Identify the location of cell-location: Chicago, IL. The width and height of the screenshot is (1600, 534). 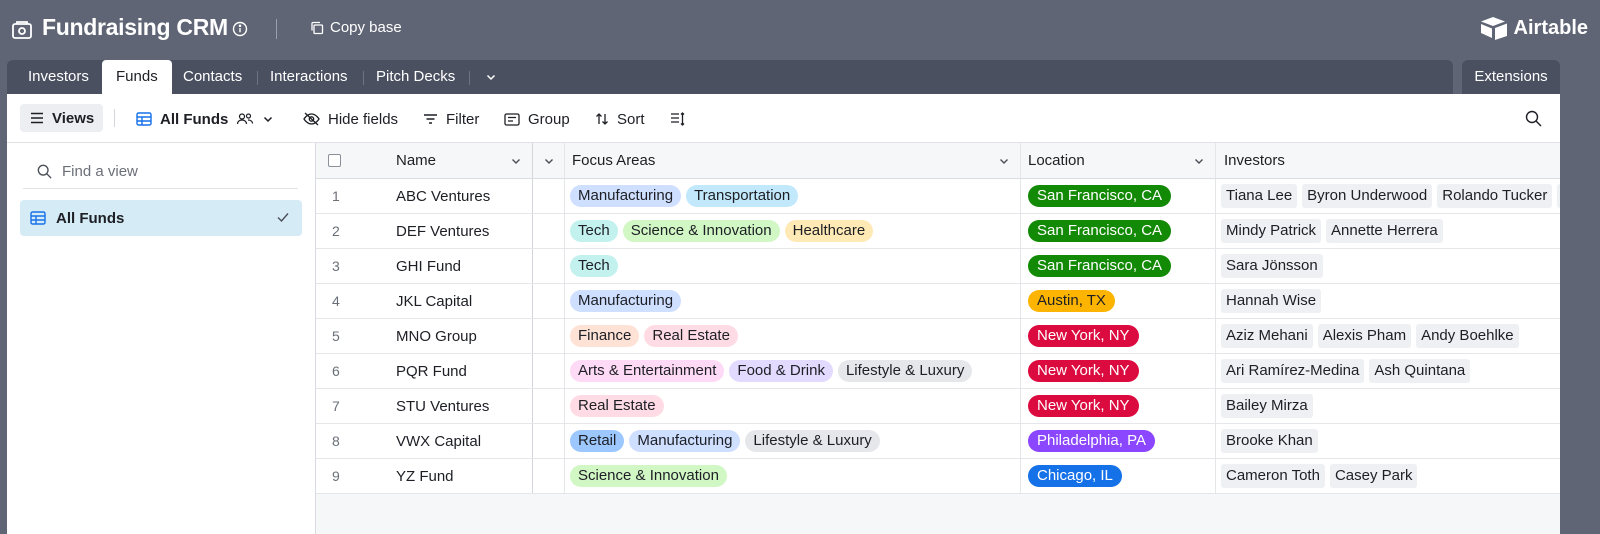
(1118, 476).